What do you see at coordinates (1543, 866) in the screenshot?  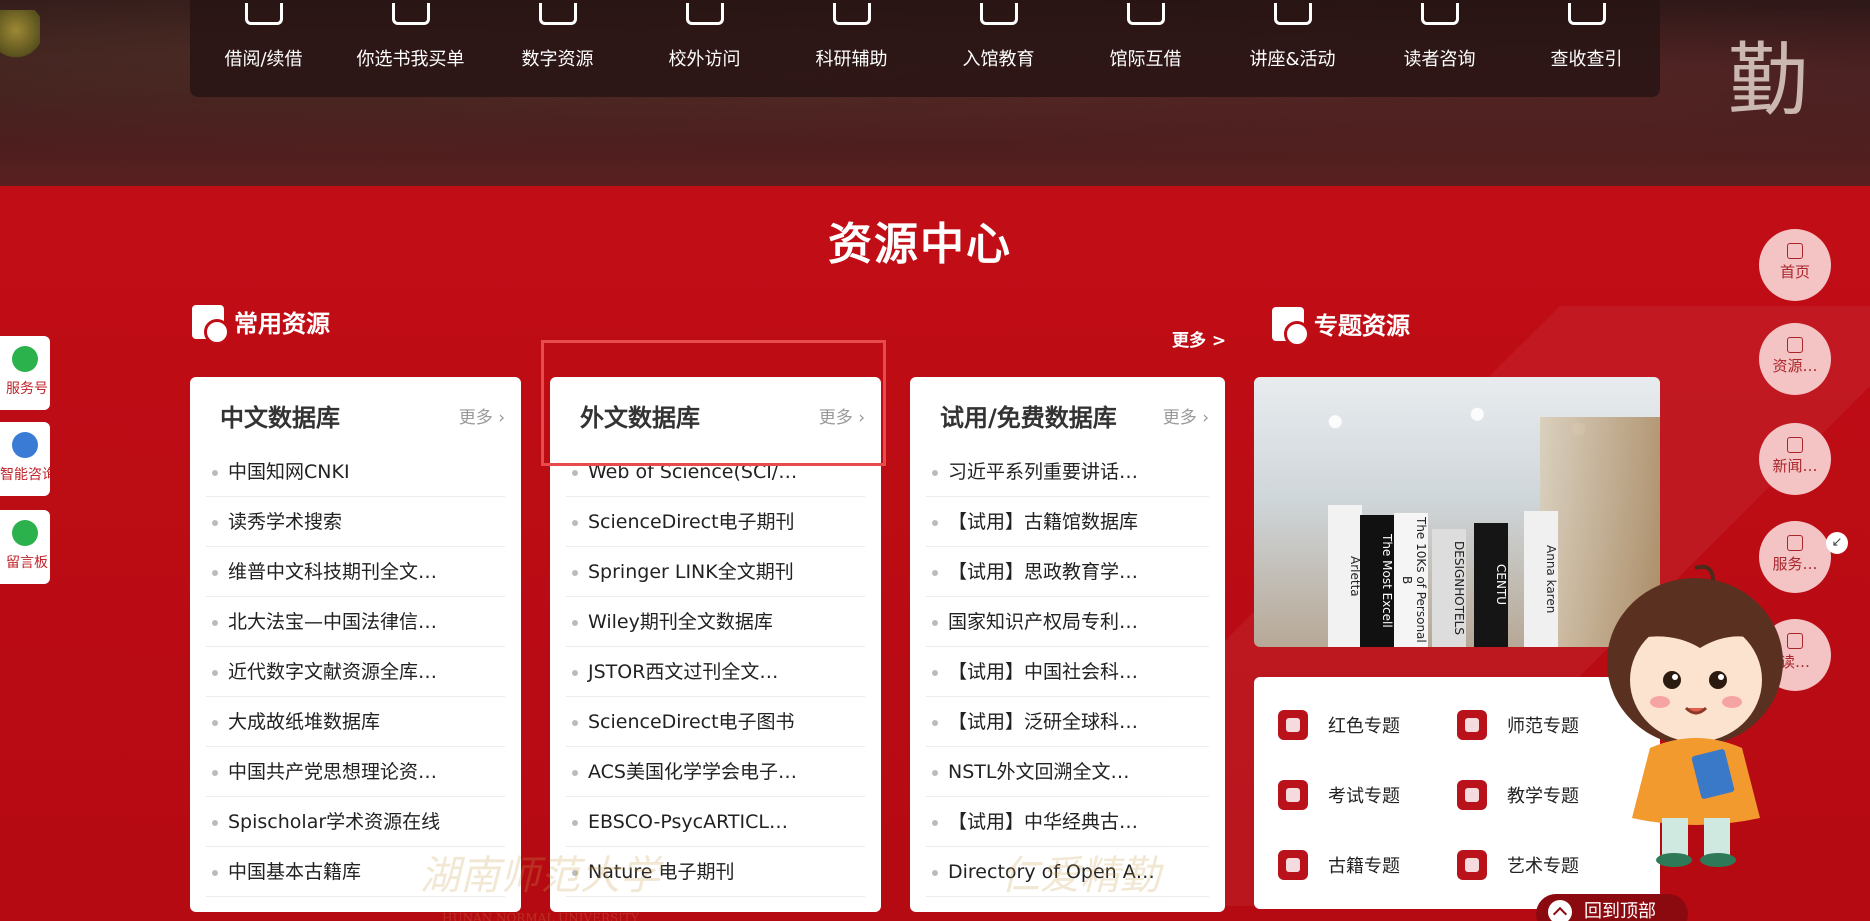 I see `topic-label: 艺术专题` at bounding box center [1543, 866].